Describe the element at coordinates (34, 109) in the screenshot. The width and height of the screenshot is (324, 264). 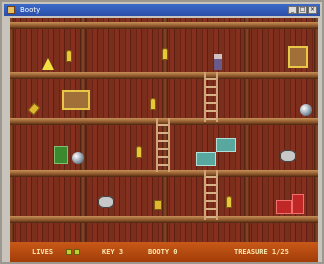
I see `sword-icon` at that location.